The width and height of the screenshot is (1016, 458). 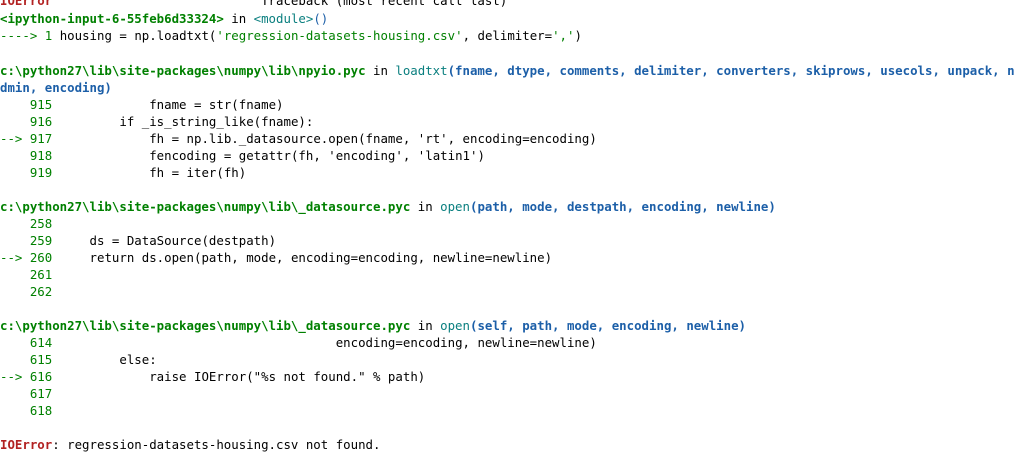 I want to click on code-text: encoding=encoding, newline=newline), so click(x=328, y=342).